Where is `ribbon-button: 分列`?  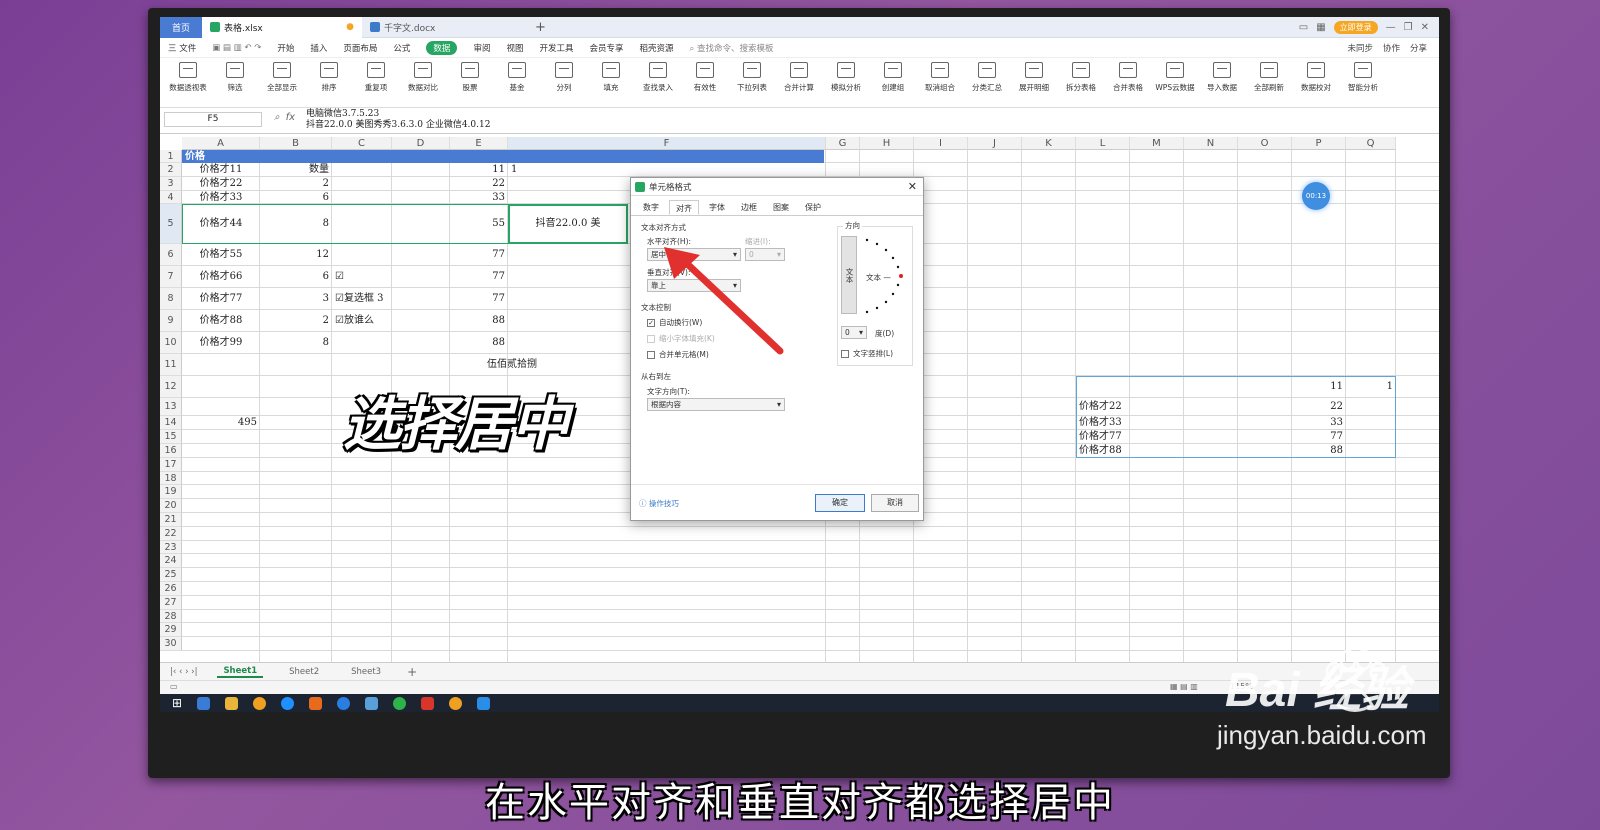 ribbon-button: 分列 is located at coordinates (564, 77).